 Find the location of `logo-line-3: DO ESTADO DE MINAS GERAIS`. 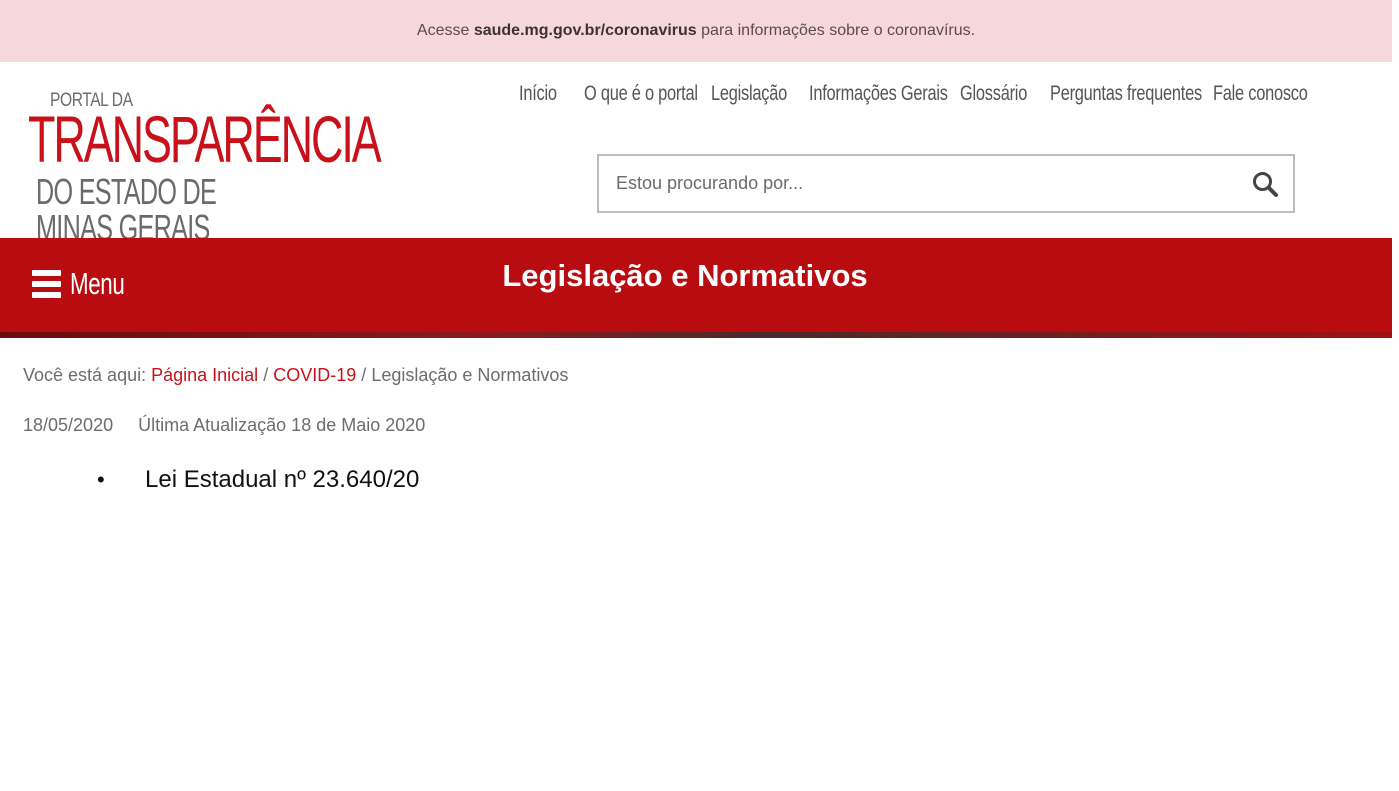

logo-line-3: DO ESTADO DE MINAS GERAIS is located at coordinates (126, 209).